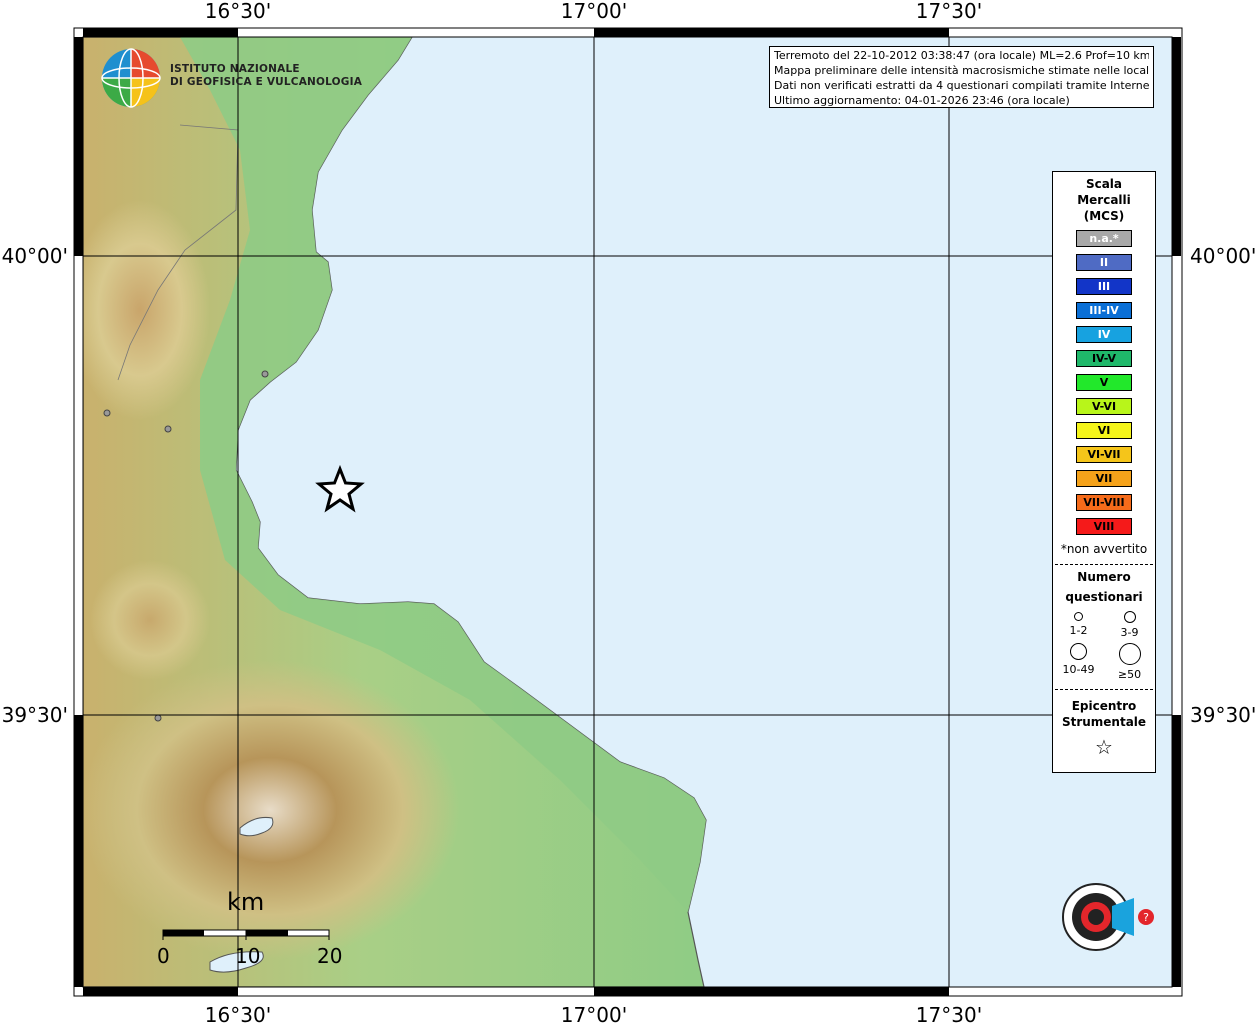 This screenshot has height=1024, width=1256. I want to click on intensity-swatch: n.a.*, so click(1104, 238).